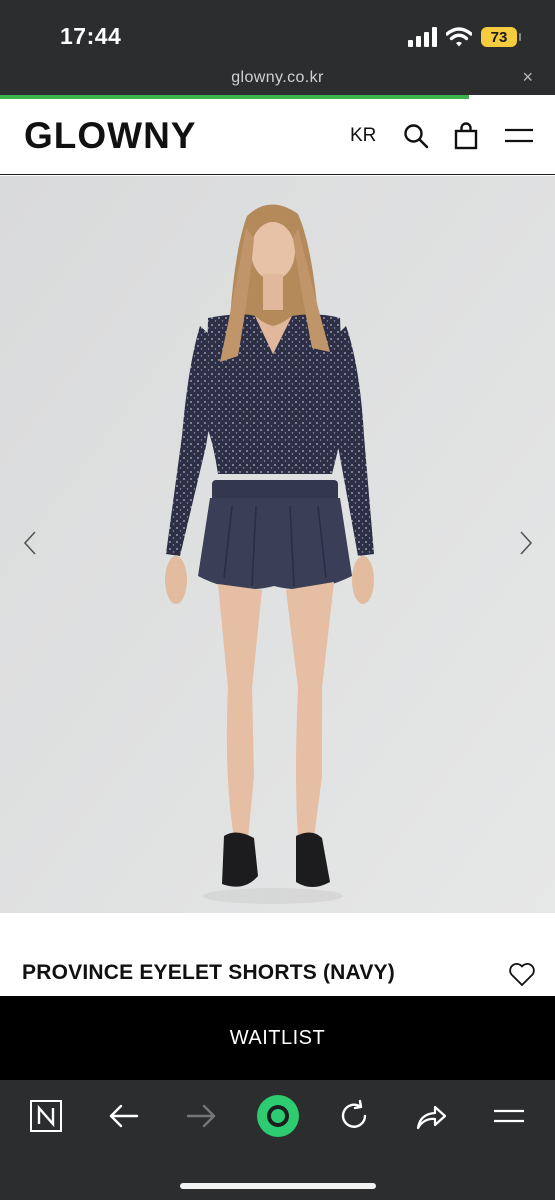  I want to click on url-text: glowny.co.kr, so click(277, 78).